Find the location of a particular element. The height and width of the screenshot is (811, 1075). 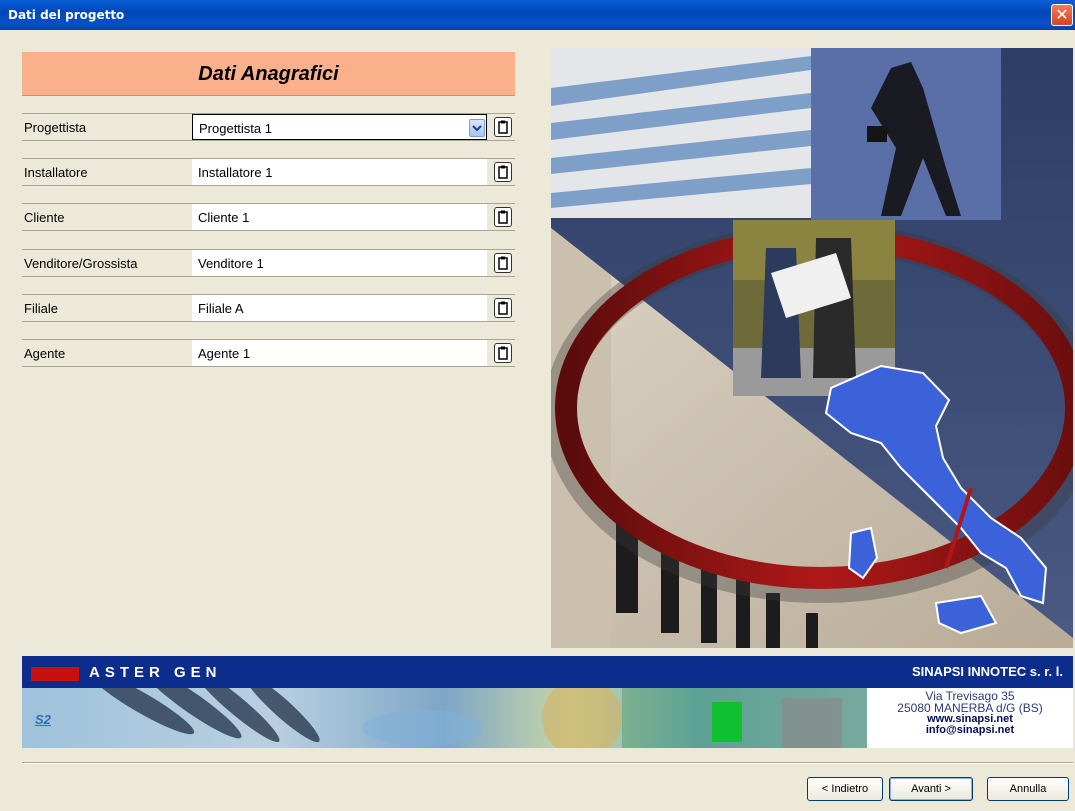

installatore-field: Installatore 1 is located at coordinates (339, 172).